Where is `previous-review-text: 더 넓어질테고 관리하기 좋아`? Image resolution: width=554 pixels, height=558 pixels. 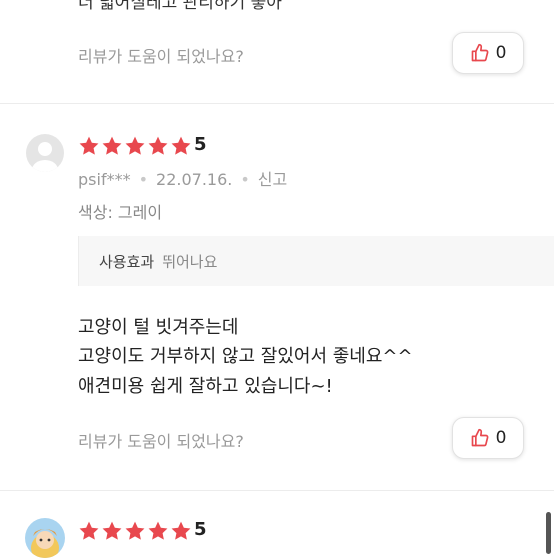
previous-review-text: 더 넓어질테고 관리하기 좋아 is located at coordinates (180, 6).